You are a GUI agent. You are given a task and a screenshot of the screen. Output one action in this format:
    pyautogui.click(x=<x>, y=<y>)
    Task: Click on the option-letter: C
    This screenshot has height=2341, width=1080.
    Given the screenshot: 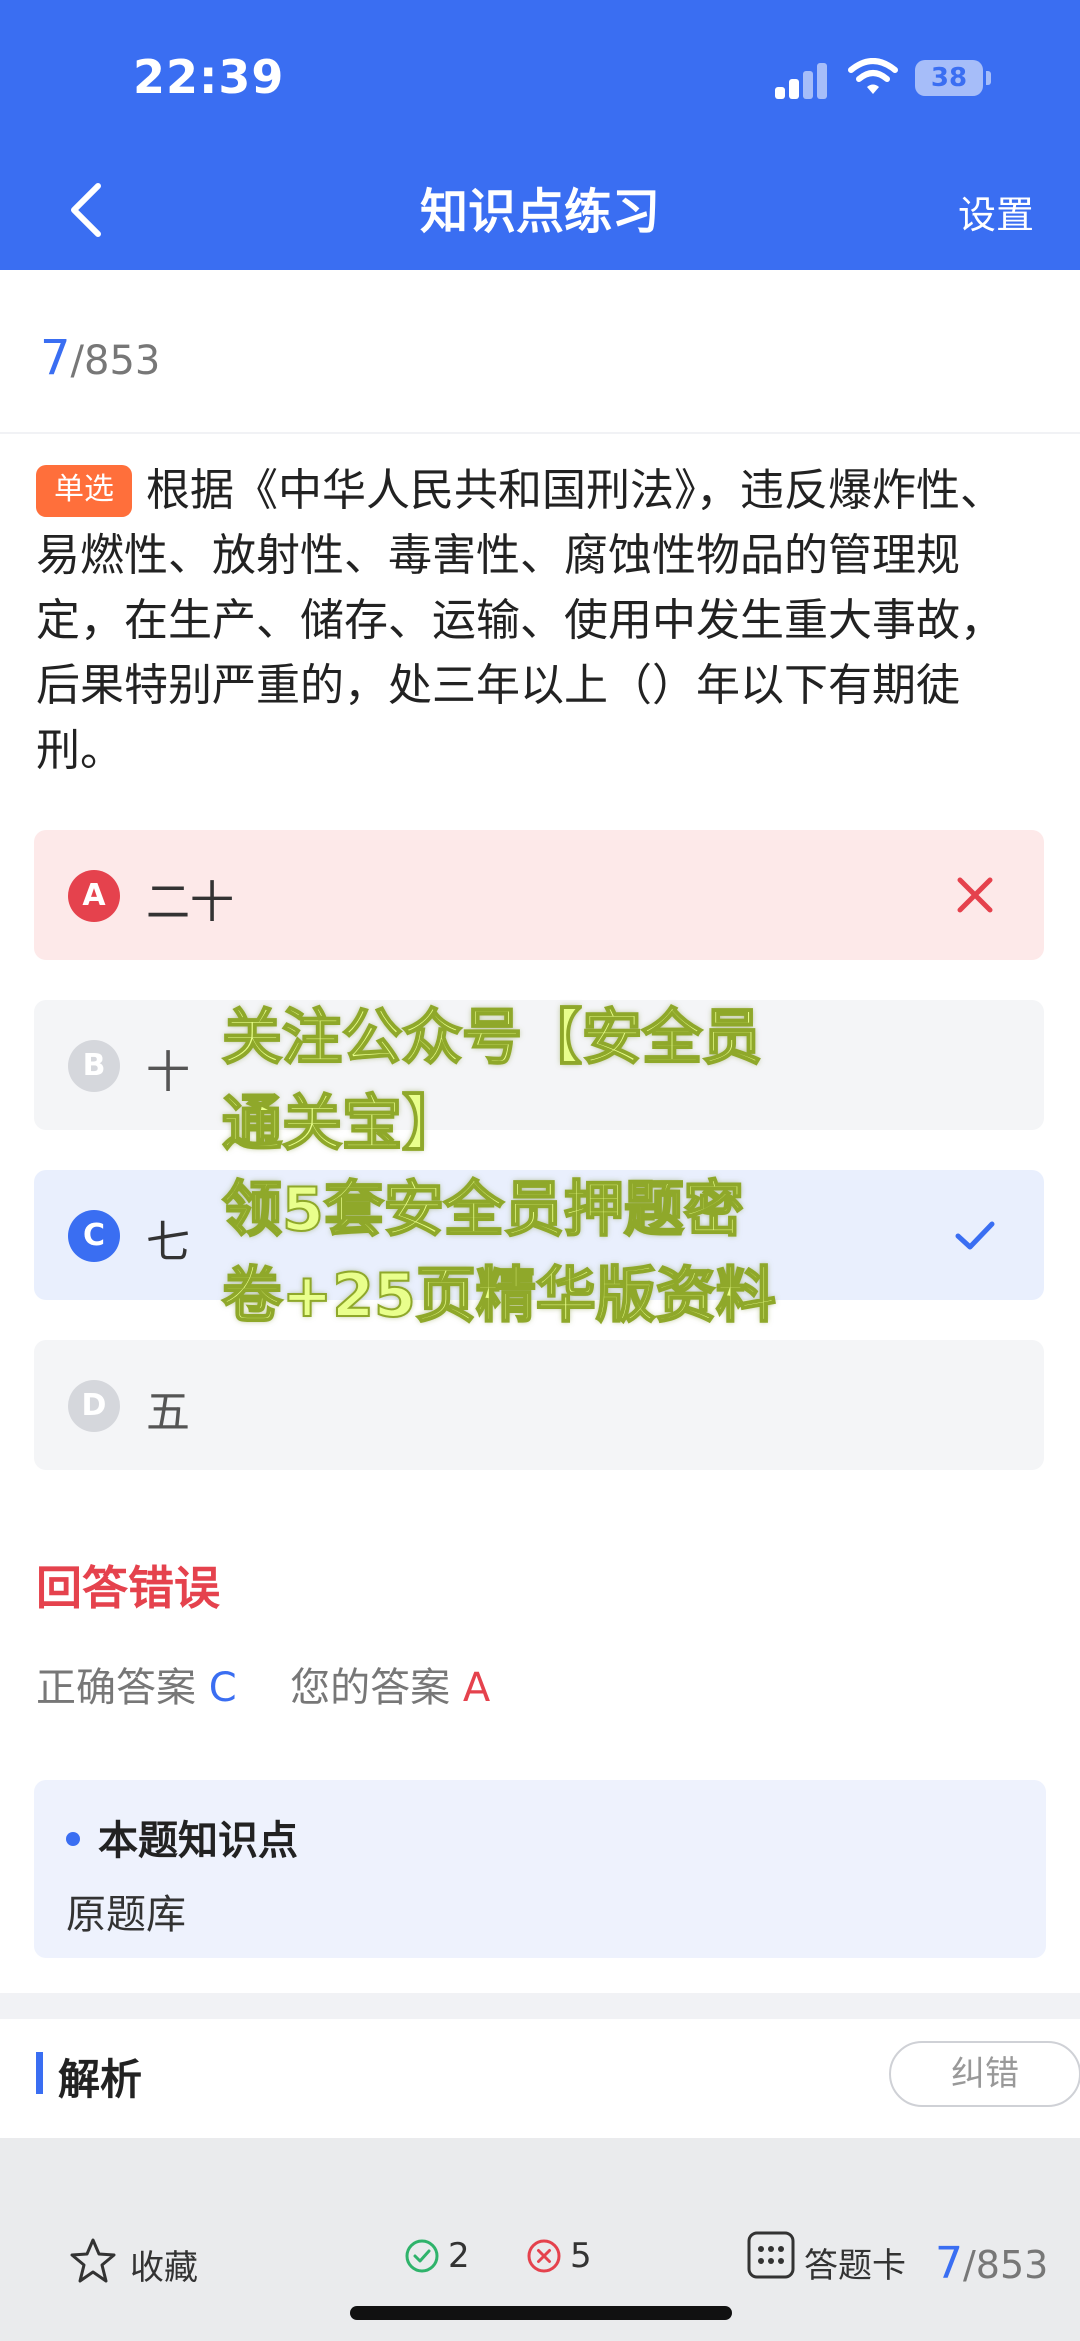 What is the action you would take?
    pyautogui.click(x=94, y=1236)
    